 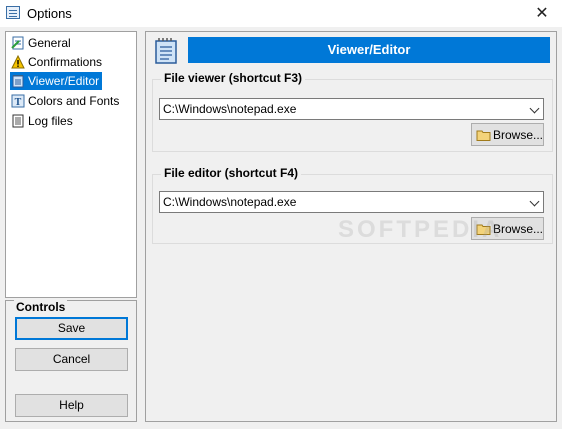 I want to click on sidebar-item-label: General, so click(x=49, y=43).